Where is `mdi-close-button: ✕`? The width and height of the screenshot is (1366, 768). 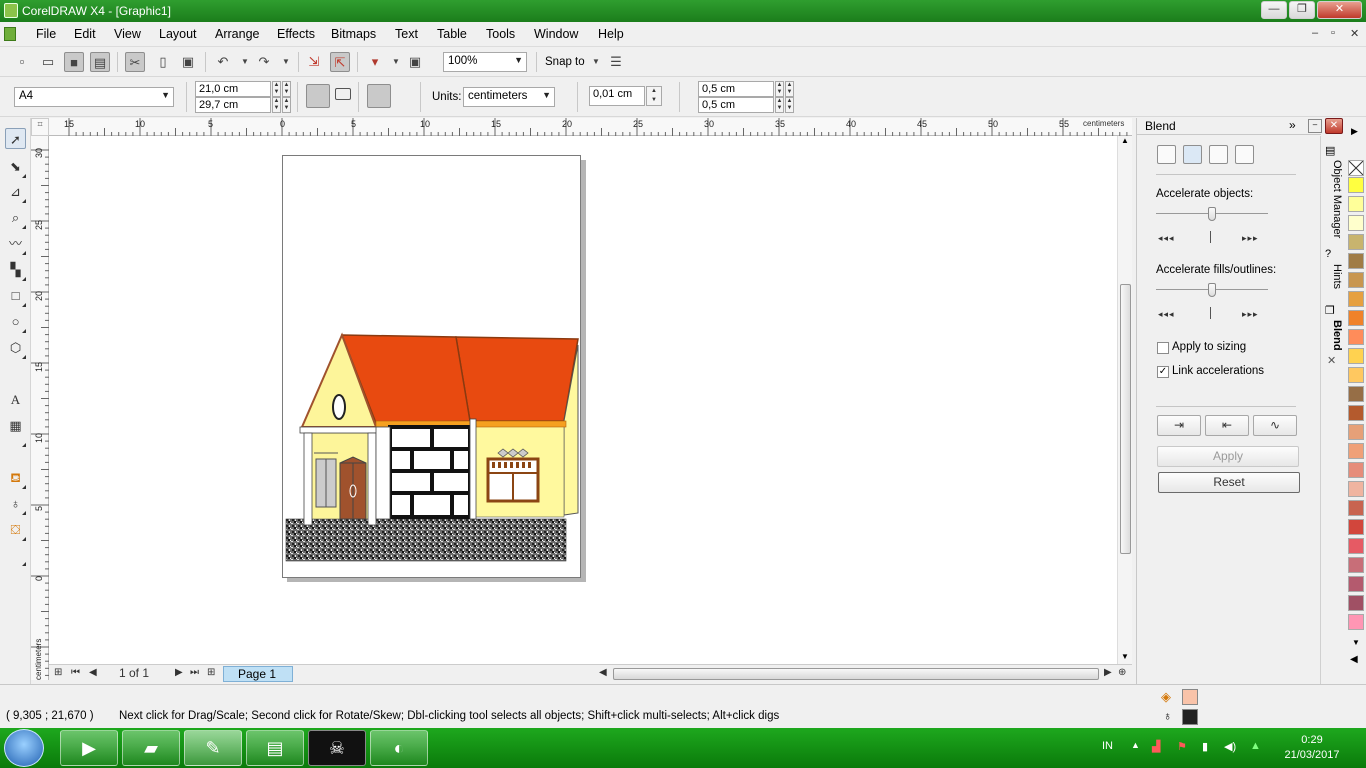
mdi-close-button: ✕ is located at coordinates (1354, 33).